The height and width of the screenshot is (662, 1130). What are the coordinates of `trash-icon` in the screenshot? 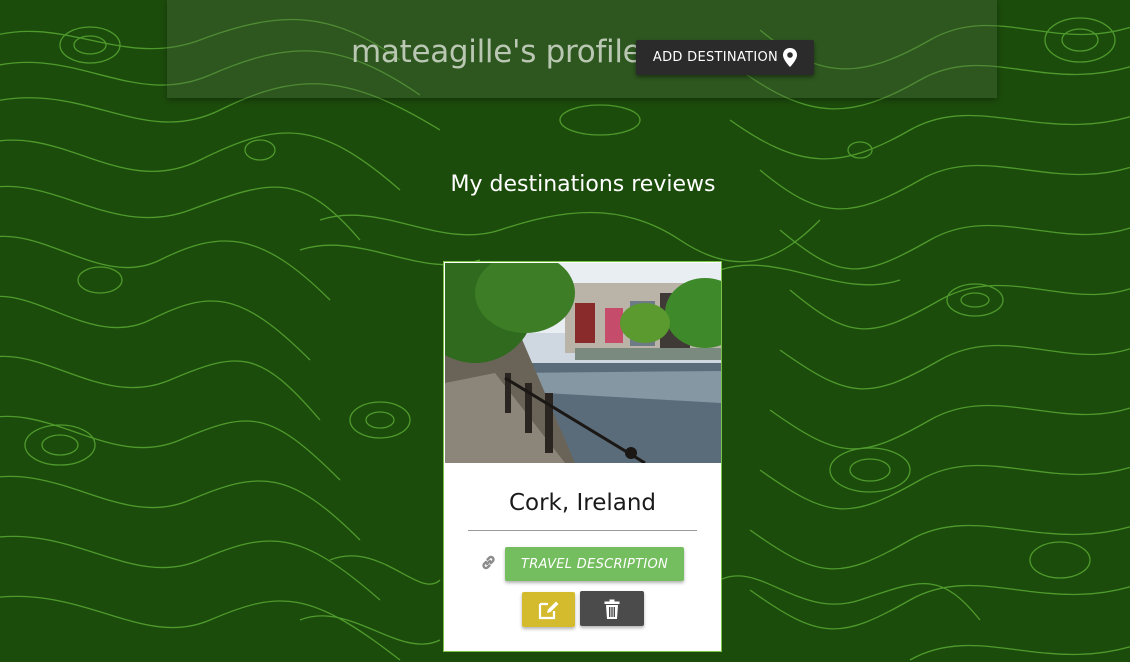 It's located at (612, 609).